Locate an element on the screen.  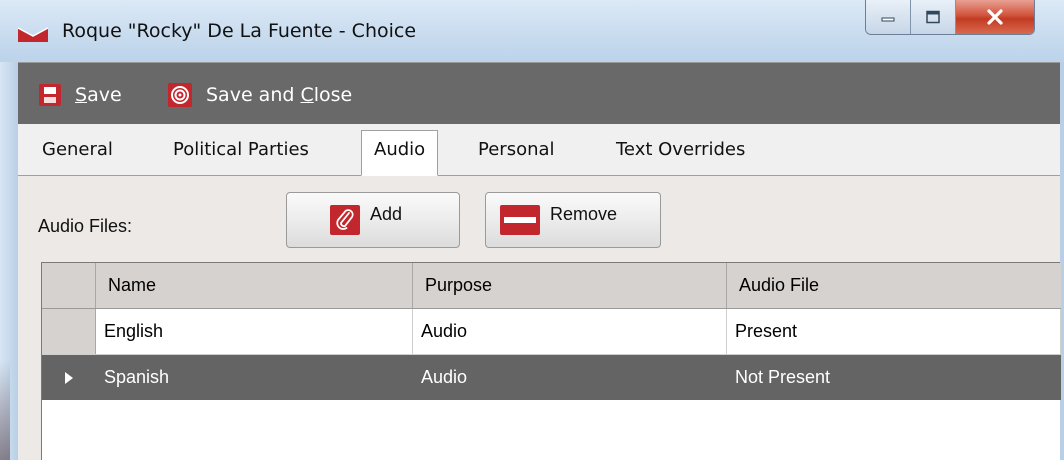
remove-icon is located at coordinates (520, 220).